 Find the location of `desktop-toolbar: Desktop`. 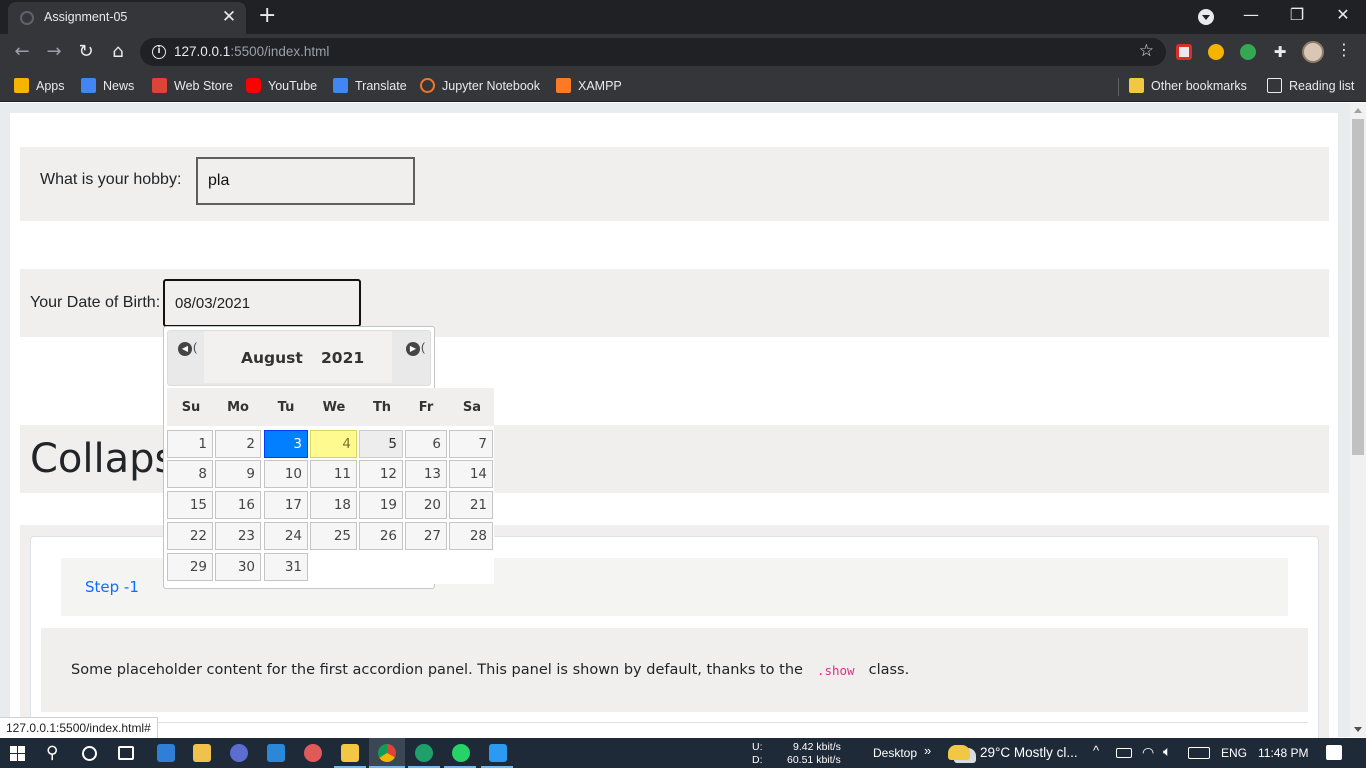

desktop-toolbar: Desktop is located at coordinates (895, 753).